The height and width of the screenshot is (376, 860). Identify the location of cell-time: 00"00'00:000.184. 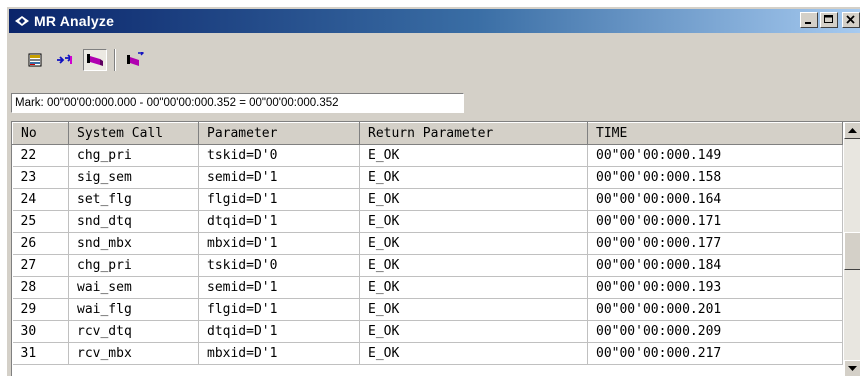
(715, 265).